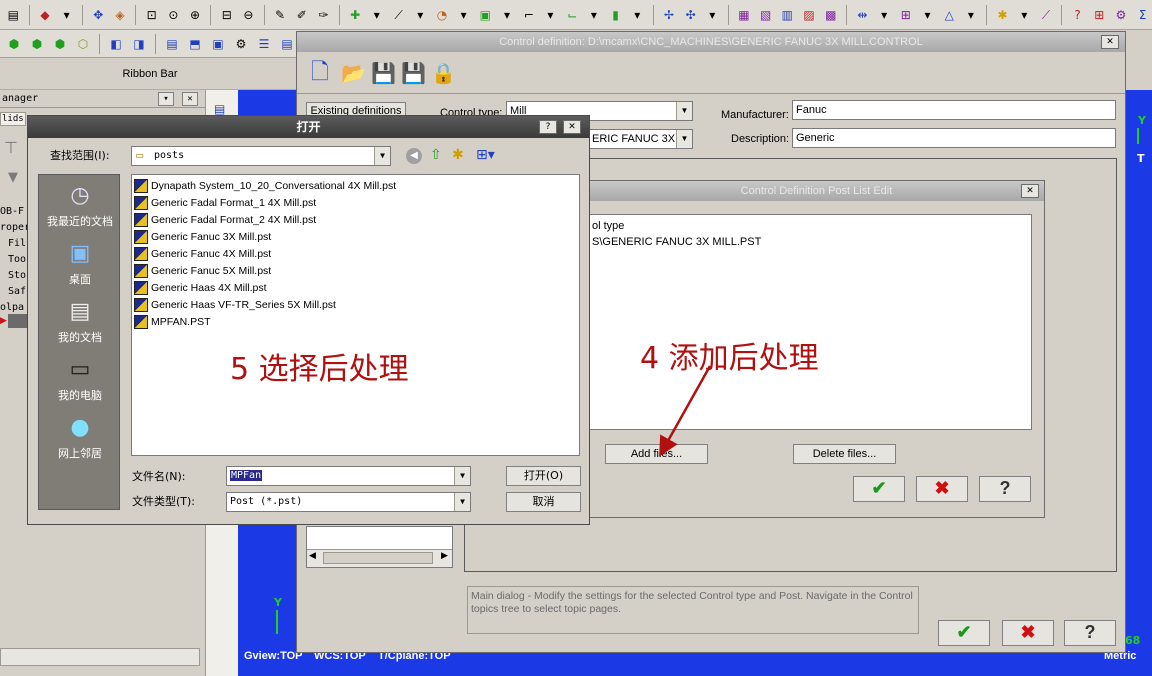 The image size is (1152, 676). What do you see at coordinates (200, 287) in the screenshot?
I see `file-item: Generic Haas 4X Mill.pst` at bounding box center [200, 287].